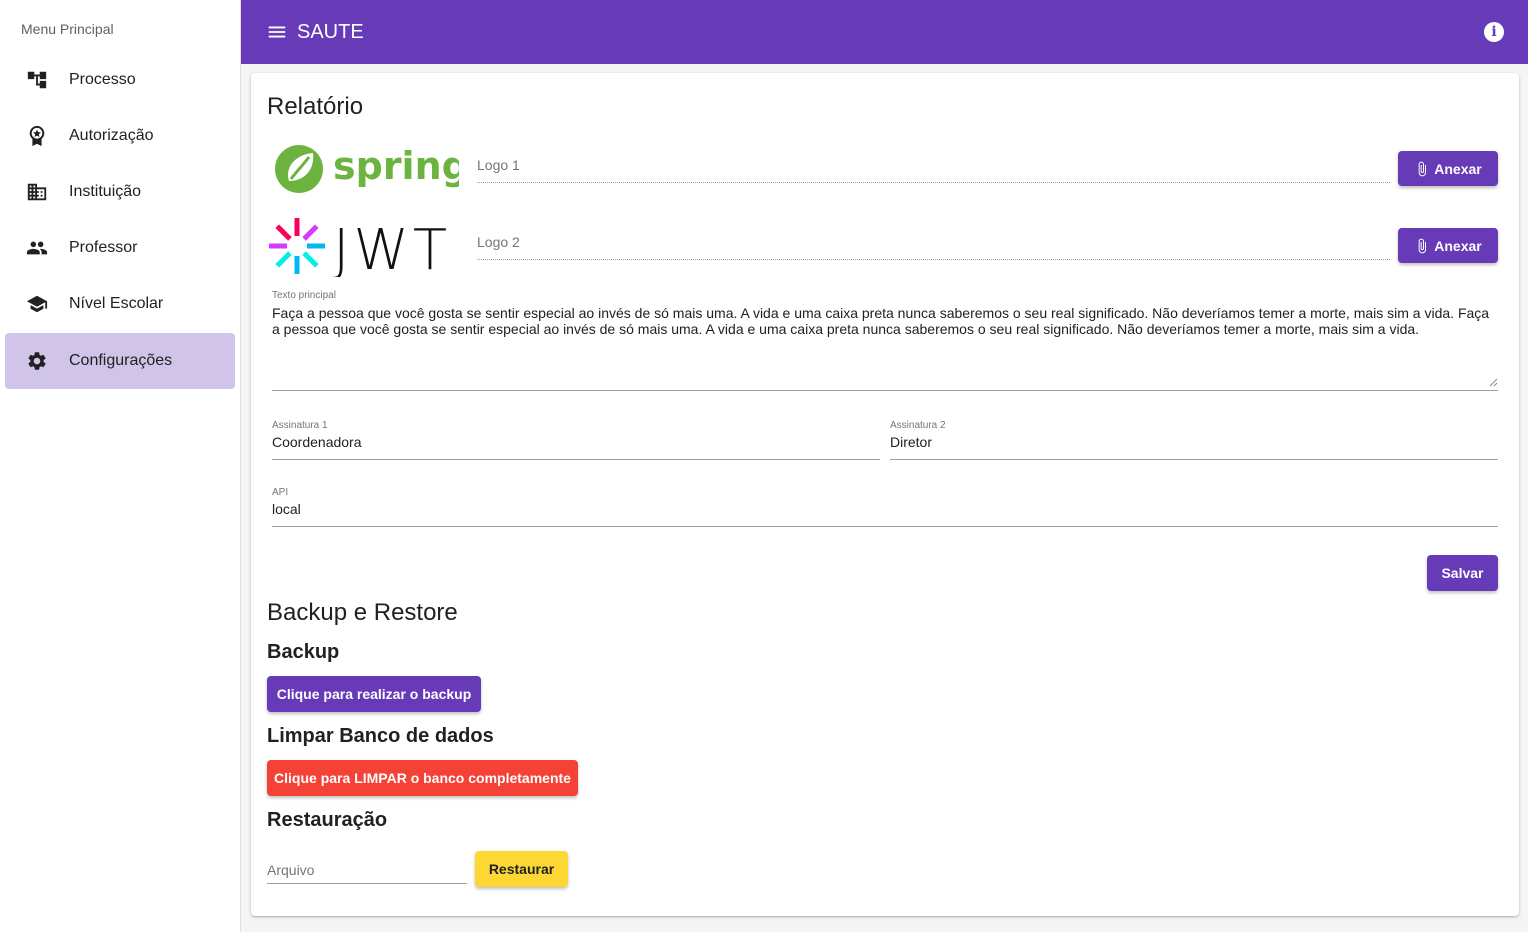 Image resolution: width=1528 pixels, height=932 pixels. What do you see at coordinates (37, 80) in the screenshot?
I see `account-tree-icon` at bounding box center [37, 80].